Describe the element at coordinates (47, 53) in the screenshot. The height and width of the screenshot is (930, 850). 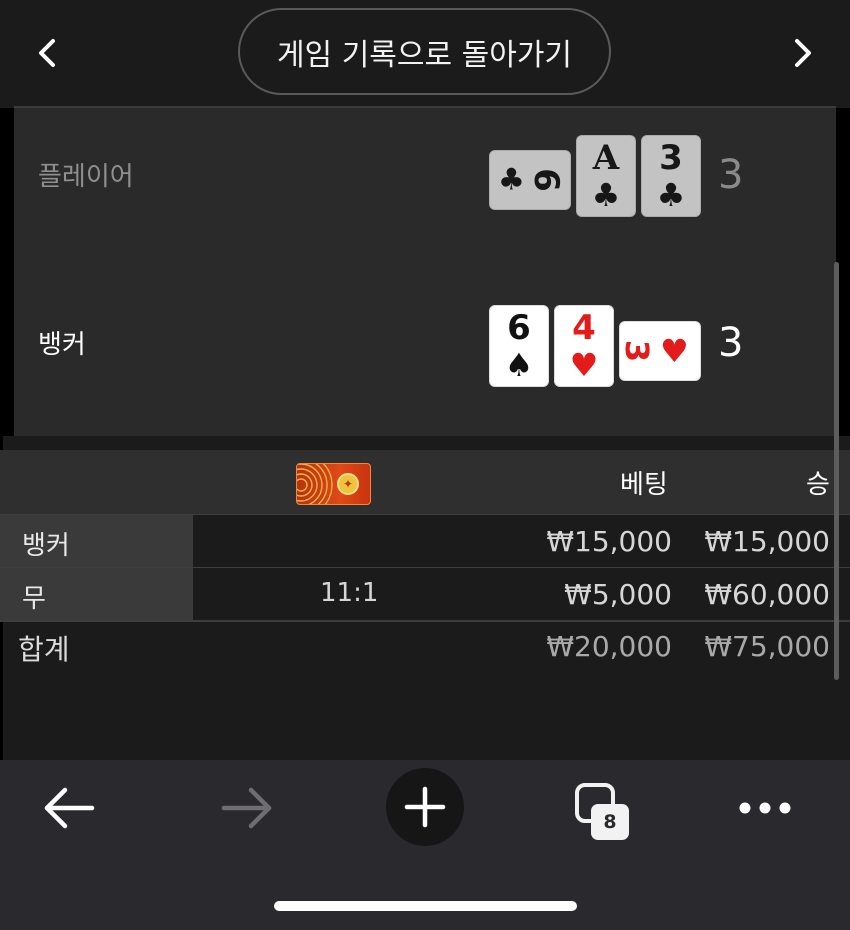
I see `chevron-left-icon` at that location.